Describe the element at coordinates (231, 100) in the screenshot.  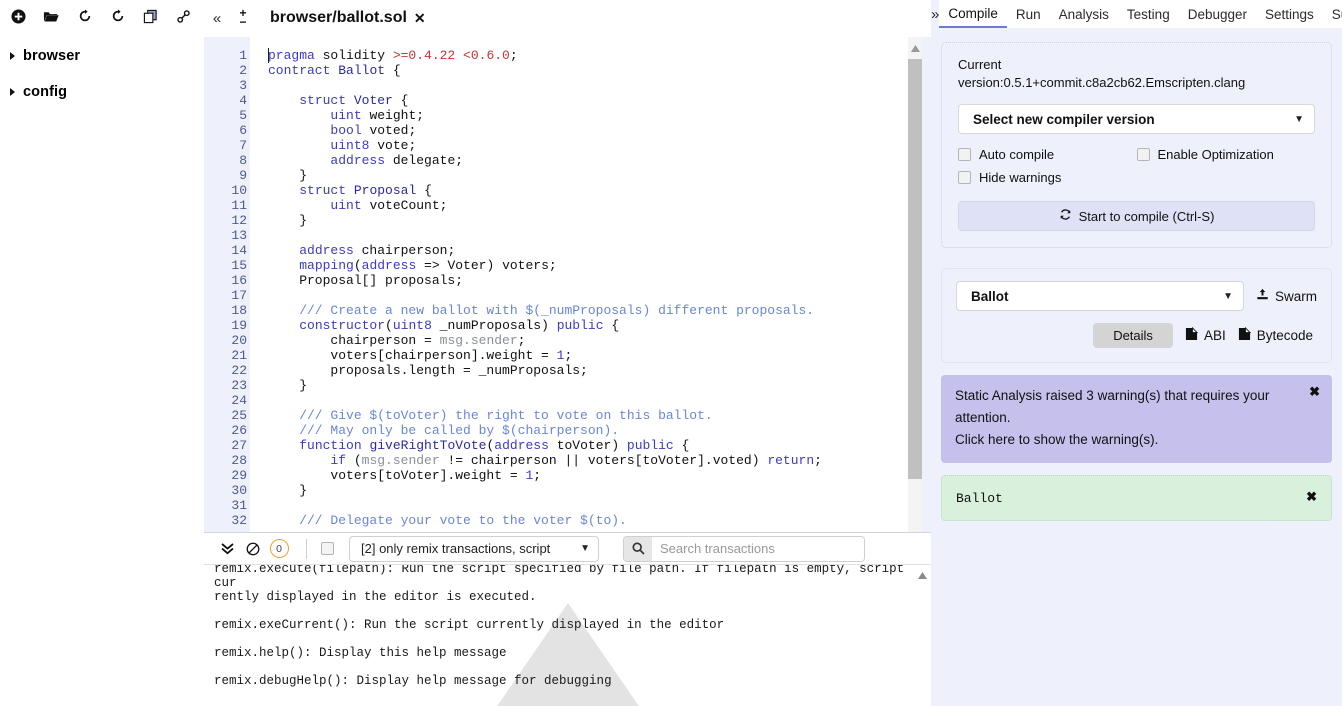
I see `gutter-line: 4▼` at that location.